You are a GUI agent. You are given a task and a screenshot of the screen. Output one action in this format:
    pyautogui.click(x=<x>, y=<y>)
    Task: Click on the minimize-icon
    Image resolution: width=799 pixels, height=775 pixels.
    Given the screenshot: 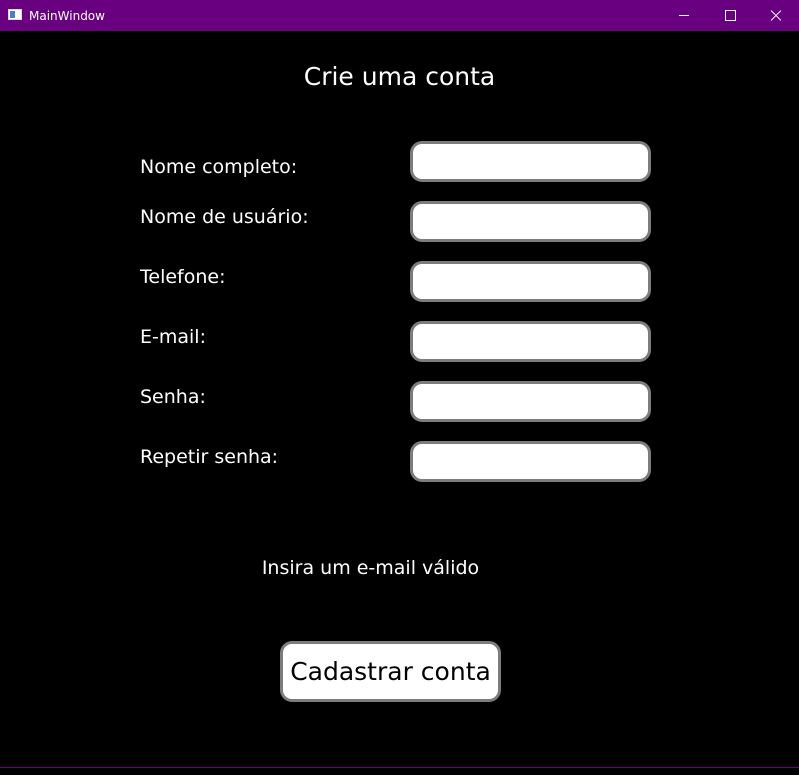 What is the action you would take?
    pyautogui.click(x=684, y=15)
    